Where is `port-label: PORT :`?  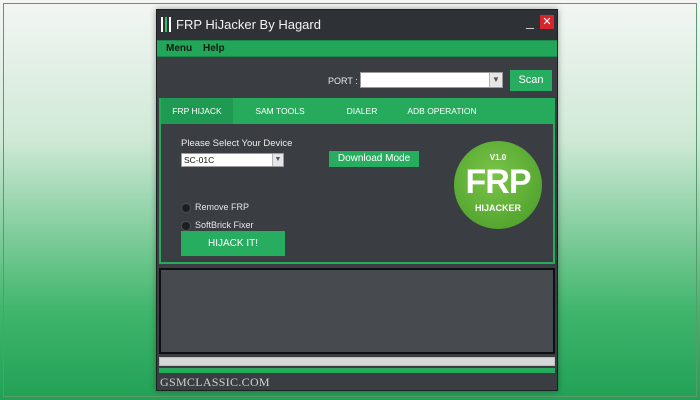 port-label: PORT : is located at coordinates (343, 81).